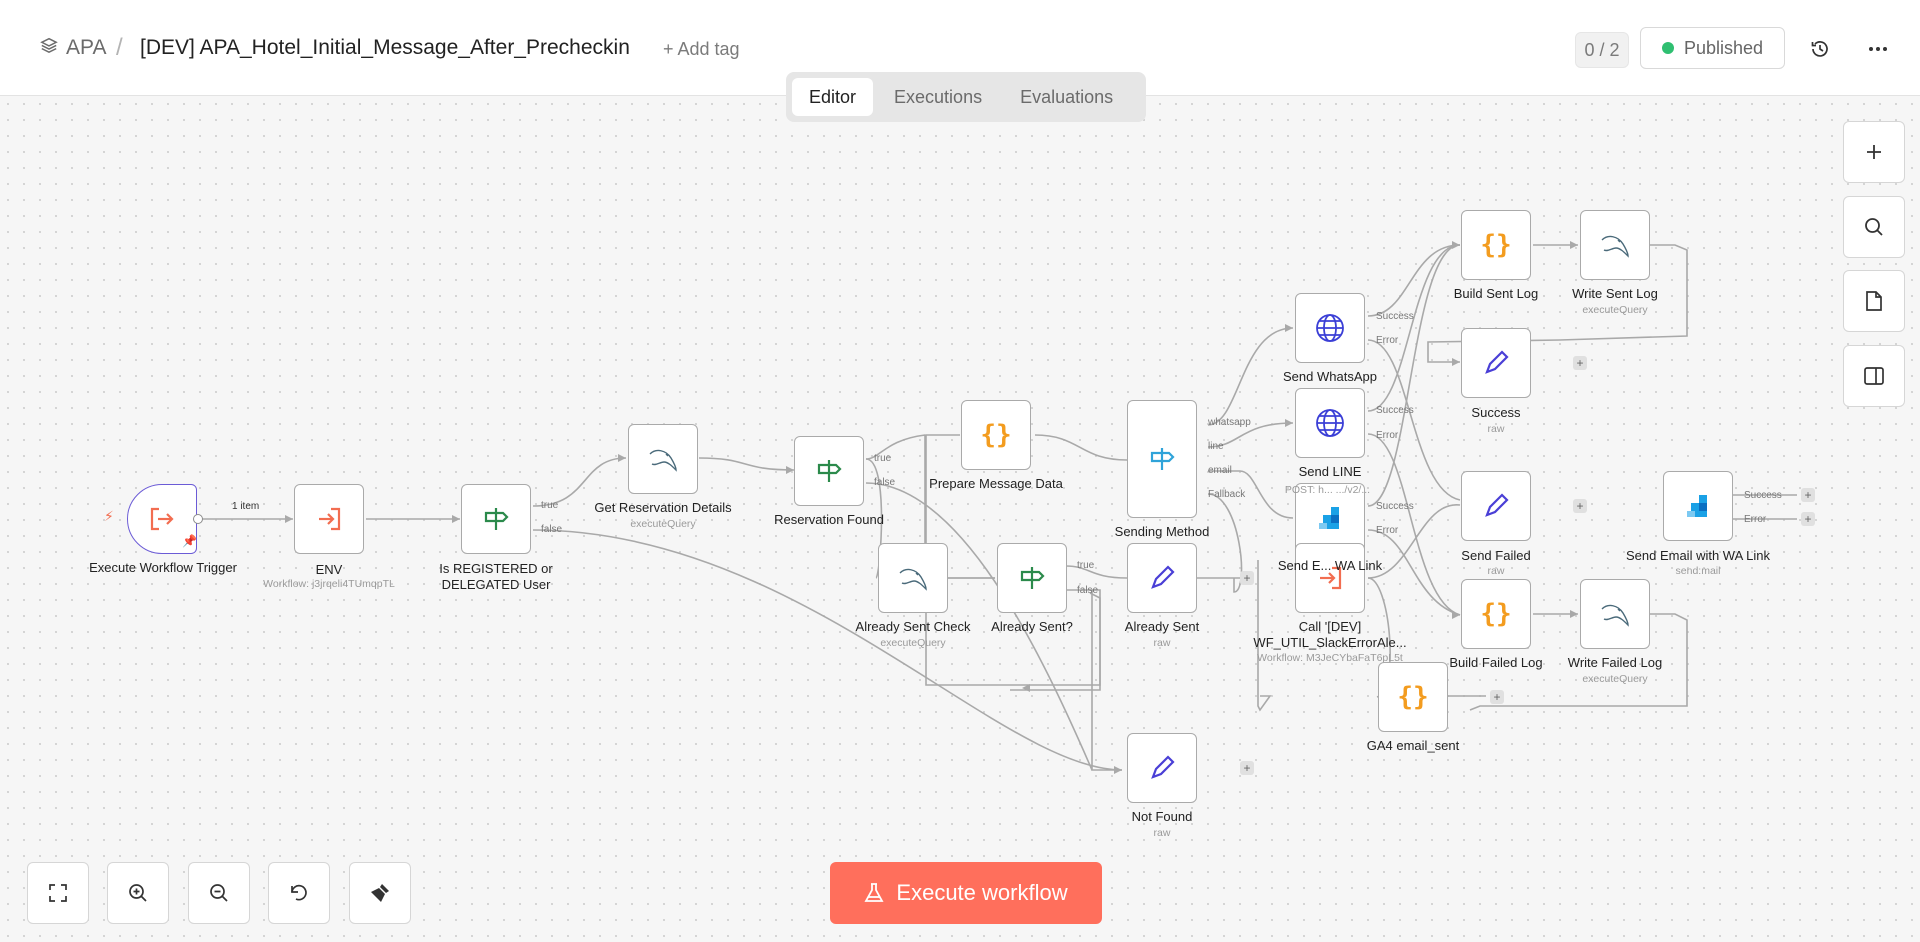 The width and height of the screenshot is (1920, 942). I want to click on sub-write-sent-log: executeQuery, so click(1615, 310).